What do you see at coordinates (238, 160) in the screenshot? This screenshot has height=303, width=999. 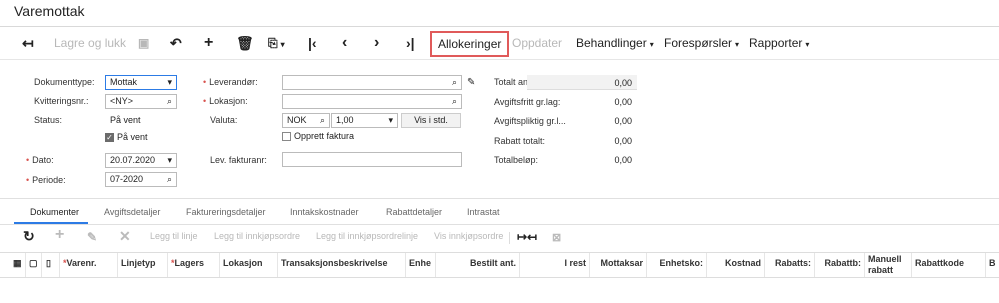 I see `vendor-invoice-label: Lev. fakturanr:` at bounding box center [238, 160].